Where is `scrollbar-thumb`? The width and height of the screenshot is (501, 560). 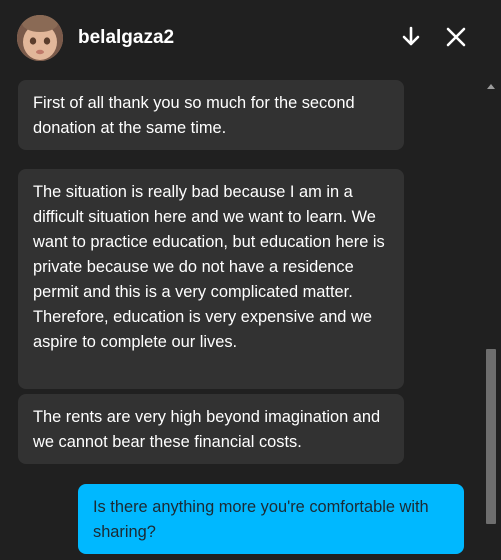
scrollbar-thumb is located at coordinates (491, 436).